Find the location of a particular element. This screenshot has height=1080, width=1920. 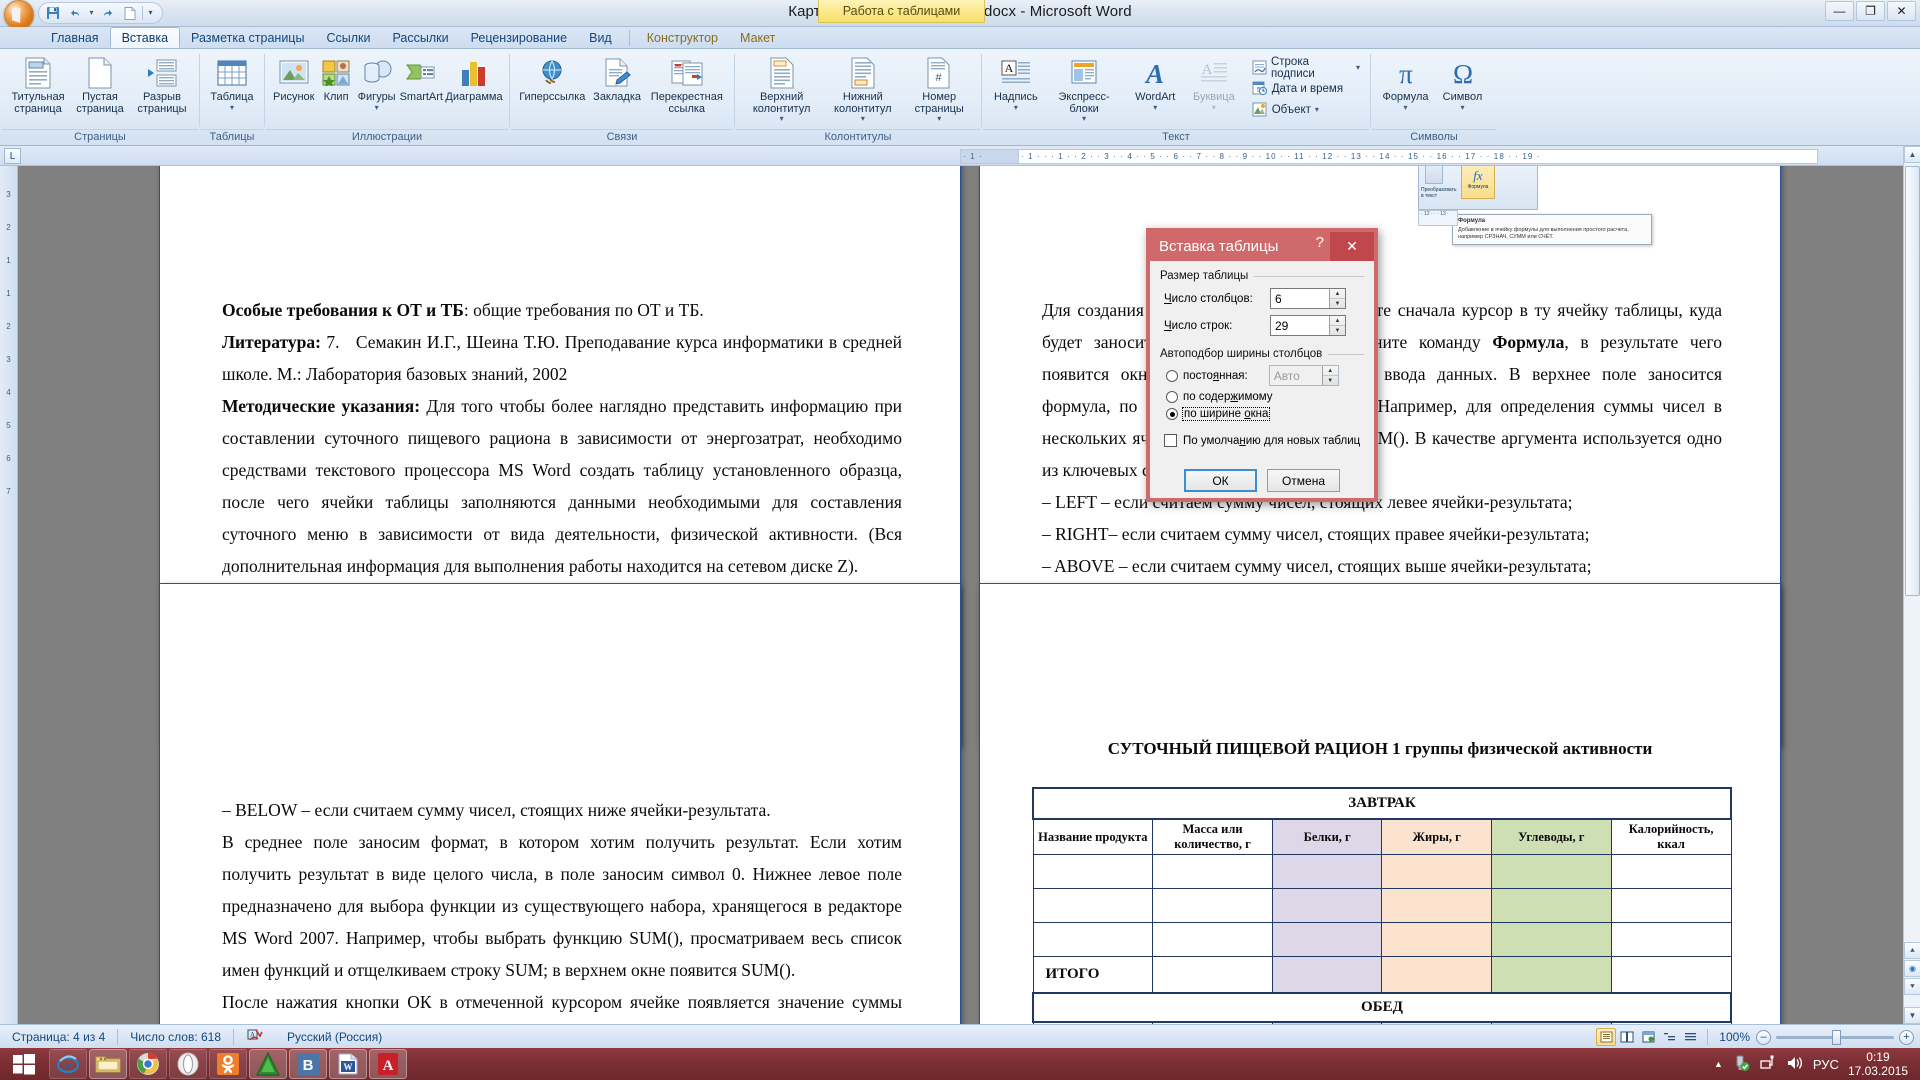

close-button: ✕ is located at coordinates (1901, 11).